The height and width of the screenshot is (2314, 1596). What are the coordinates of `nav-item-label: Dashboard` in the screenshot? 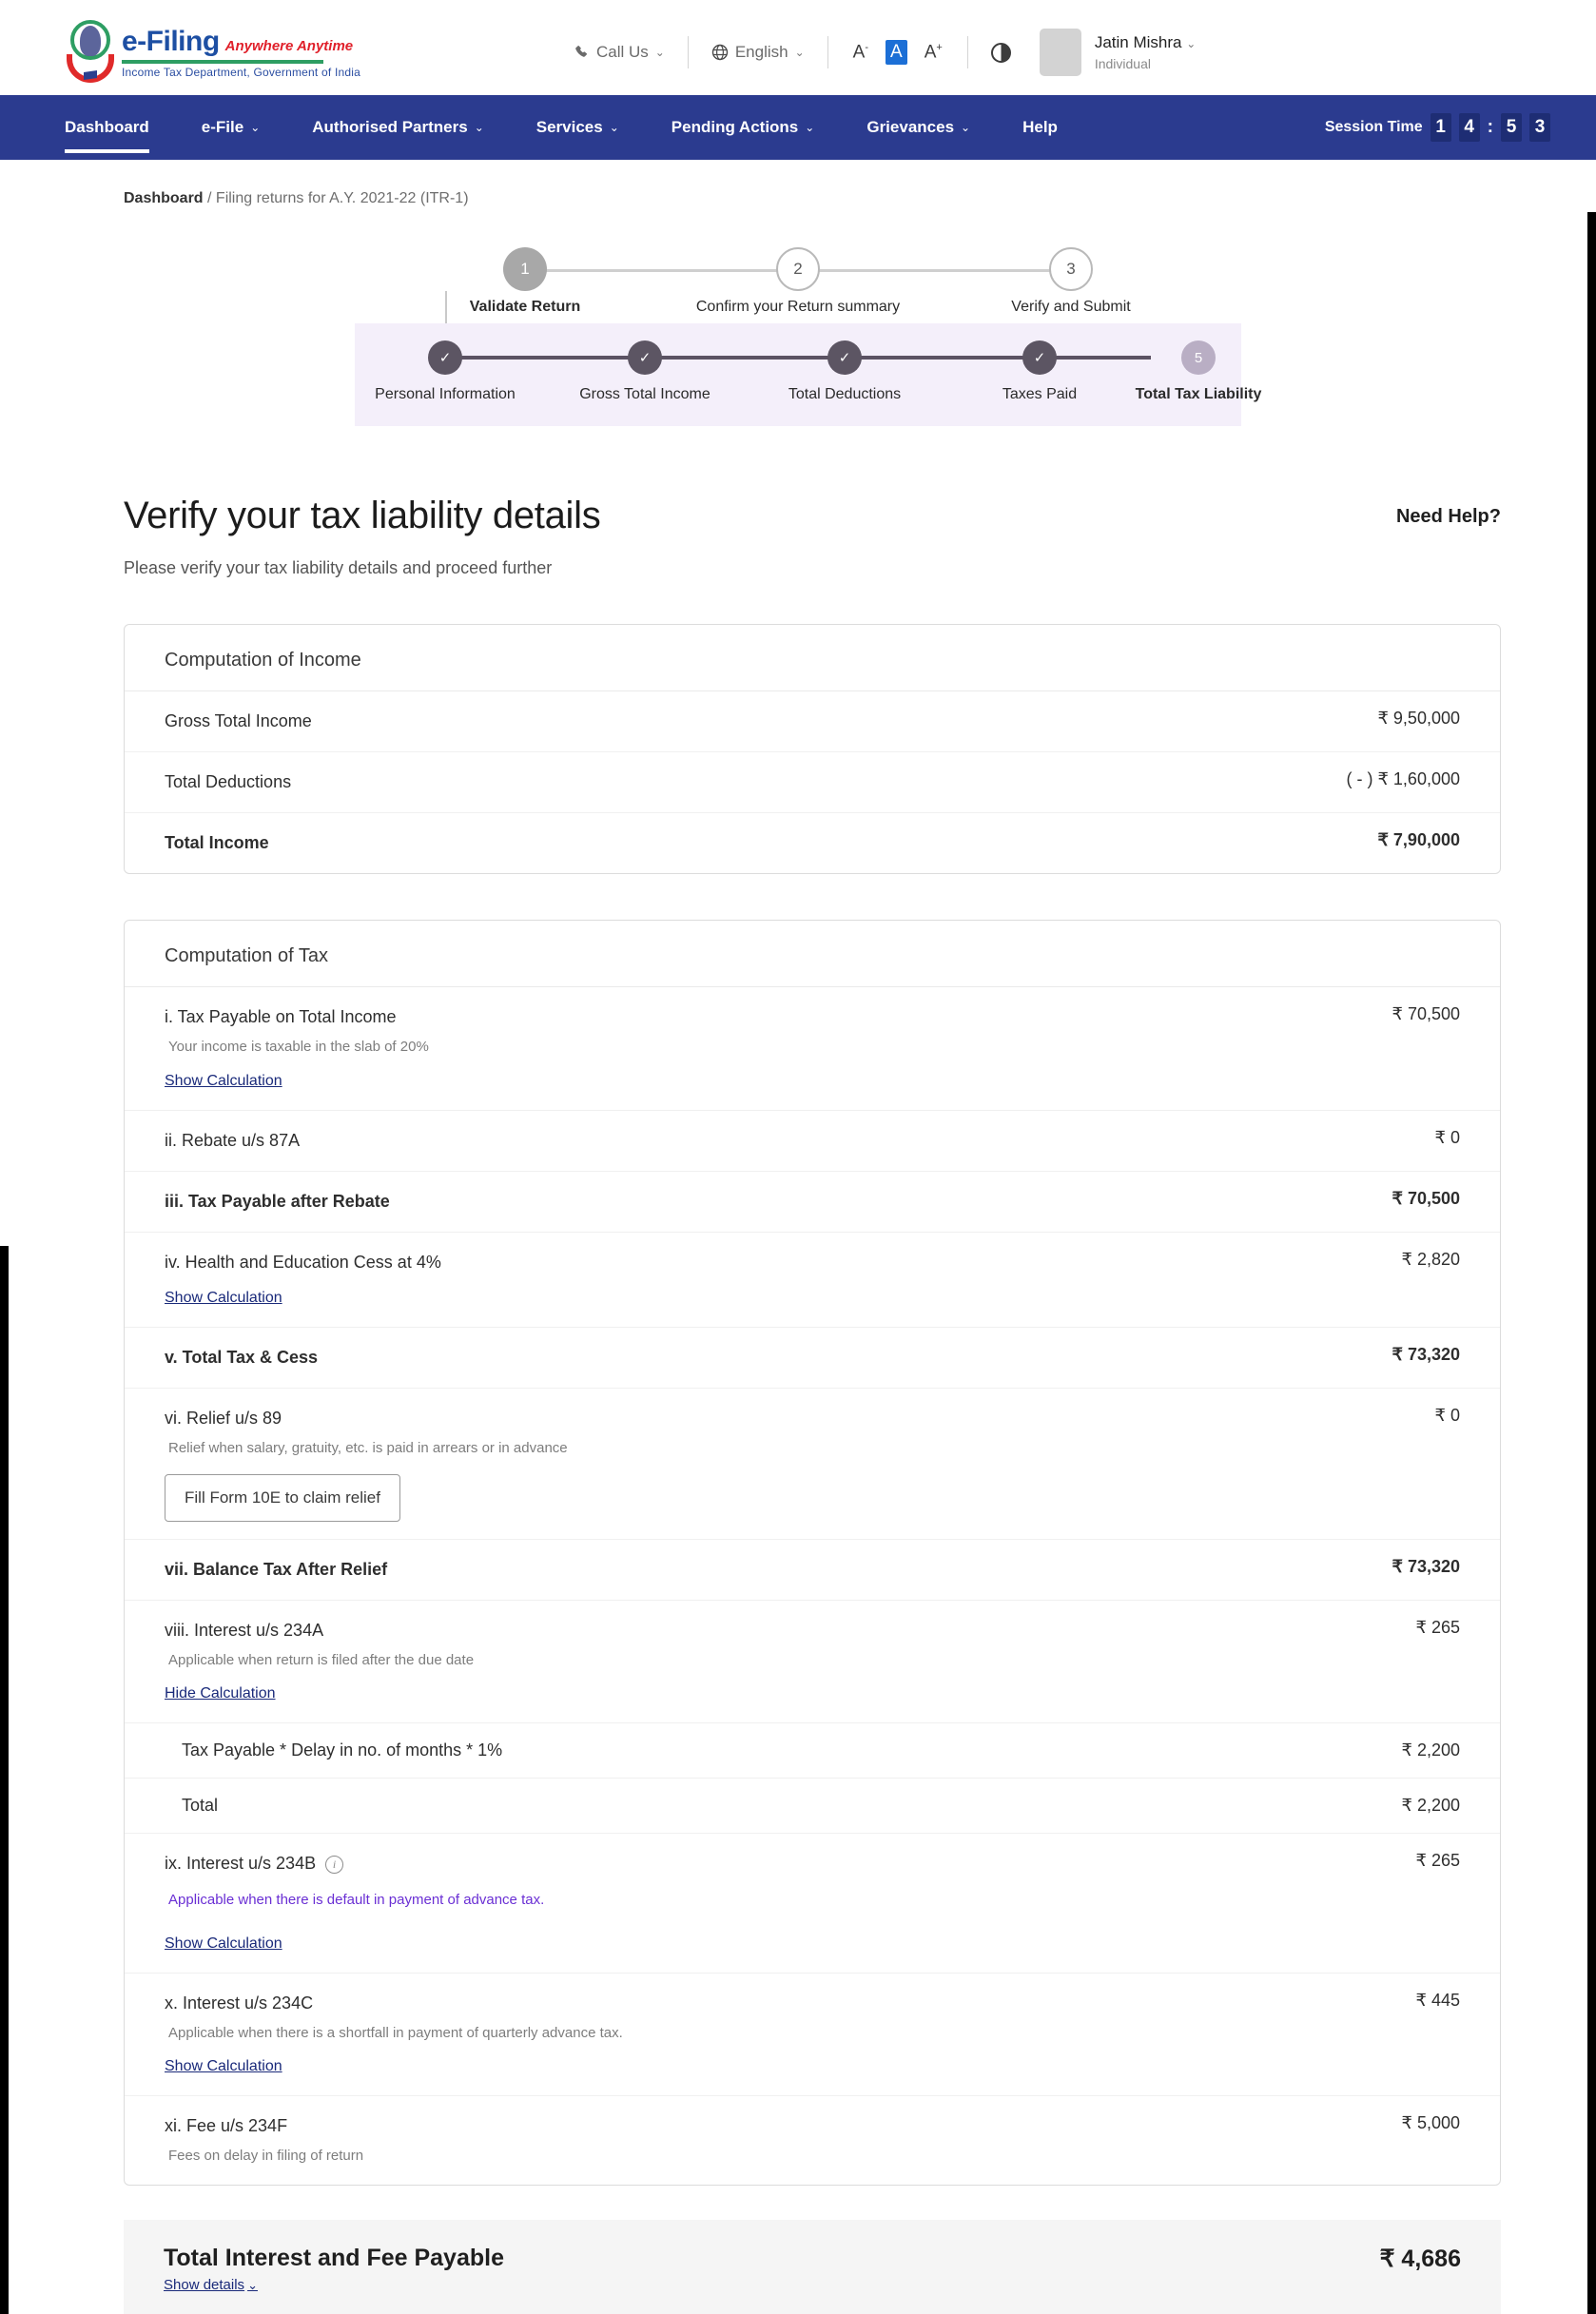 It's located at (107, 127).